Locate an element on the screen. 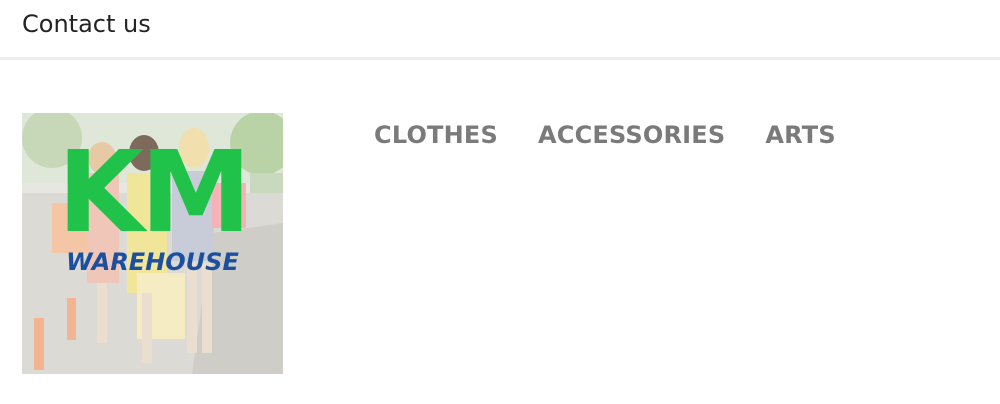  logo-km-text: KM is located at coordinates (154, 193).